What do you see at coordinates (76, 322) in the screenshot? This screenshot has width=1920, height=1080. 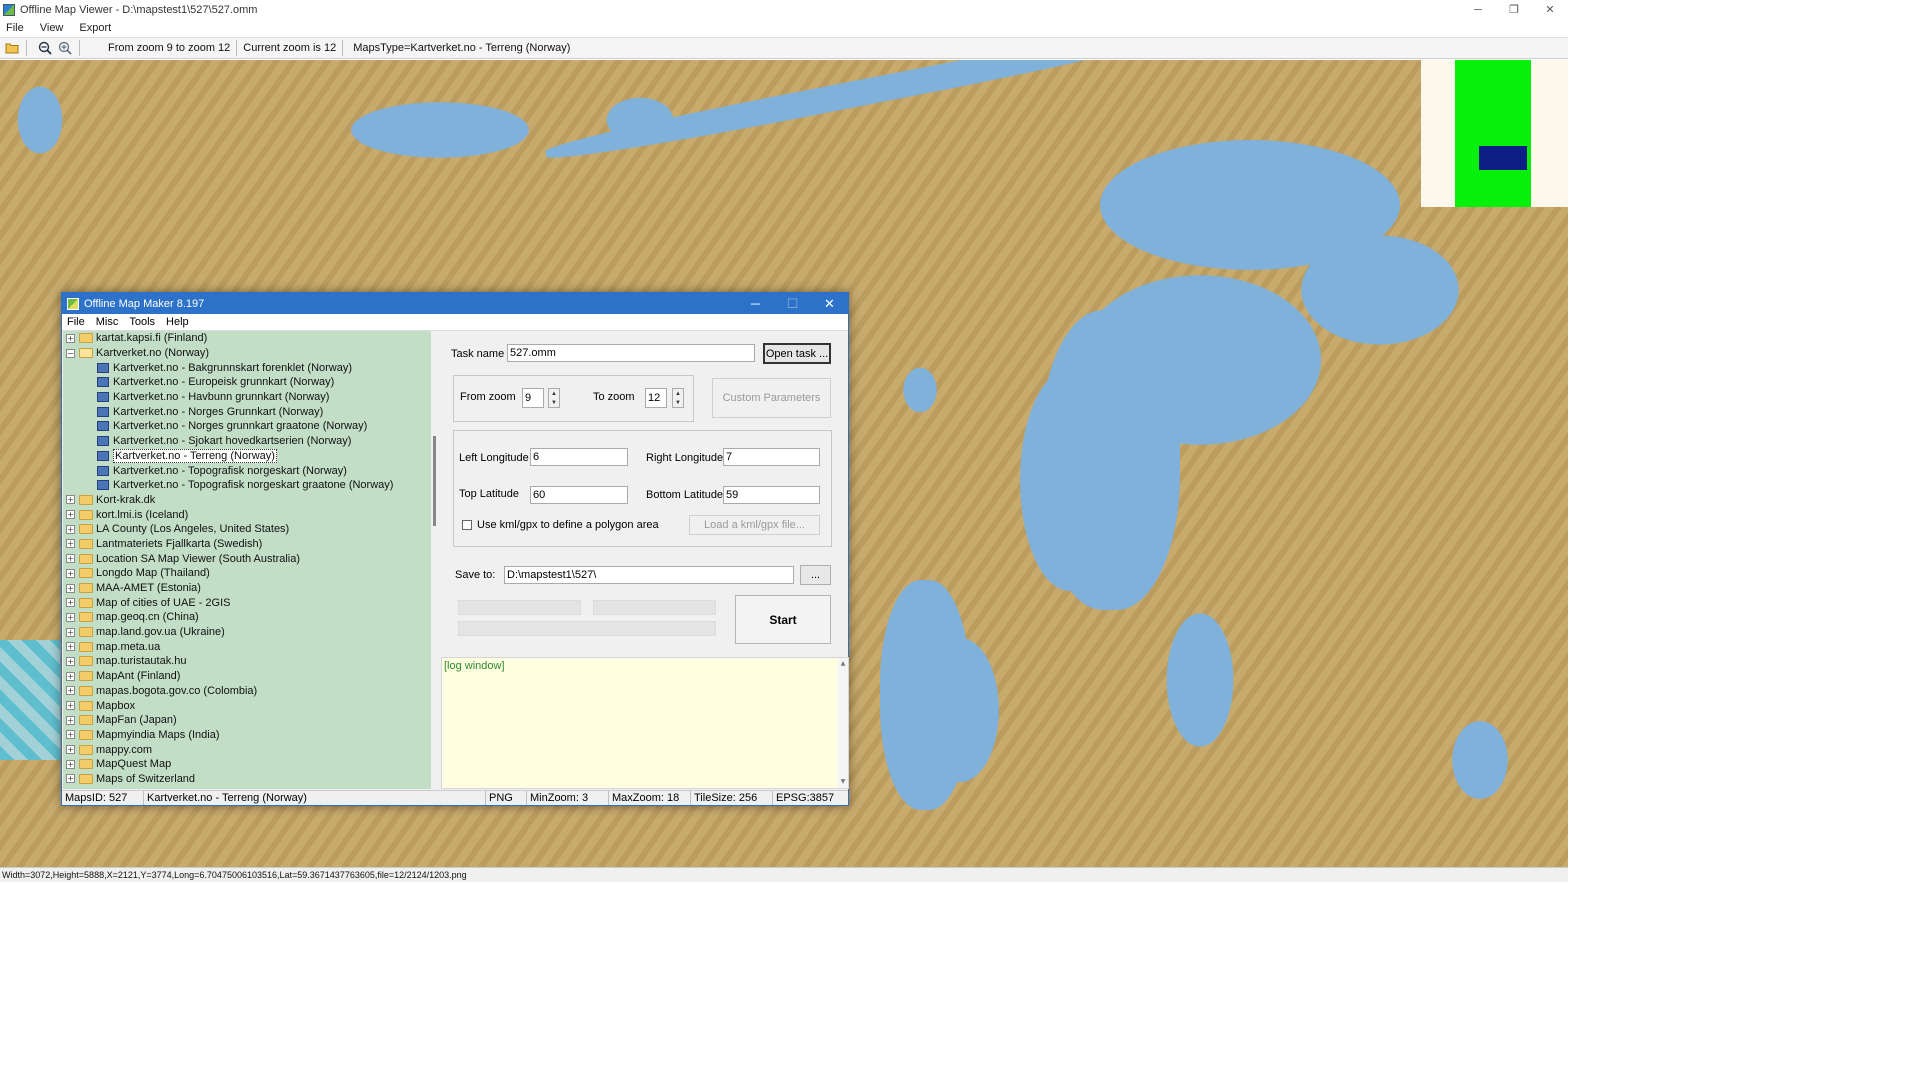 I see `dialog-menu-file: File` at bounding box center [76, 322].